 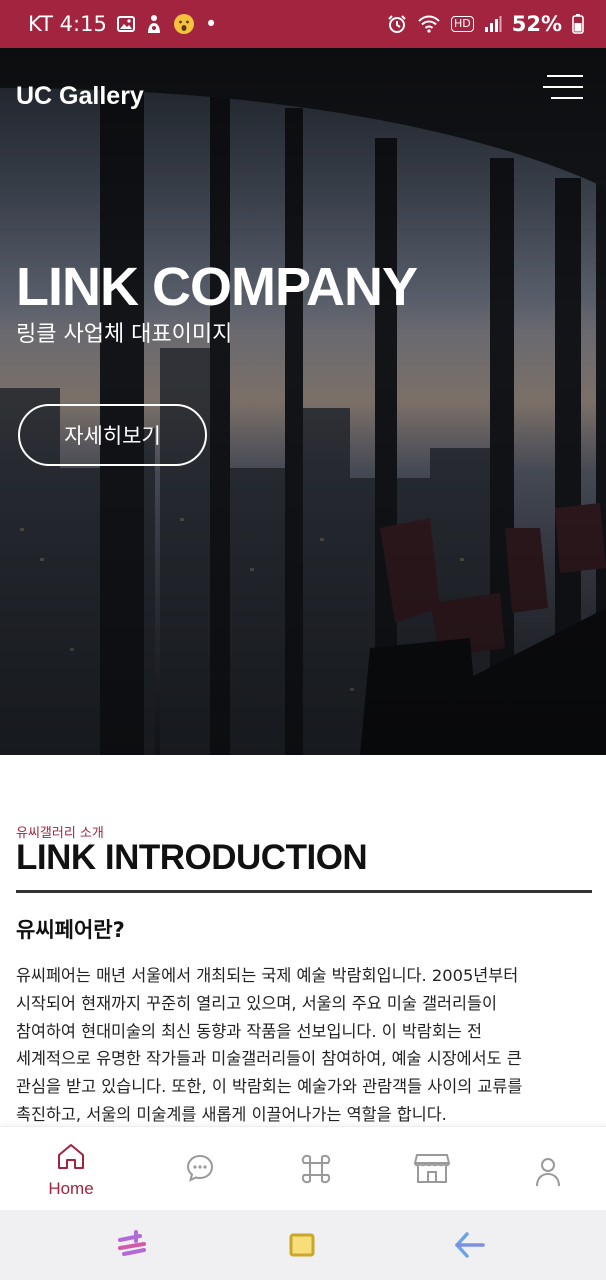 I want to click on user-icon, so click(x=548, y=1174).